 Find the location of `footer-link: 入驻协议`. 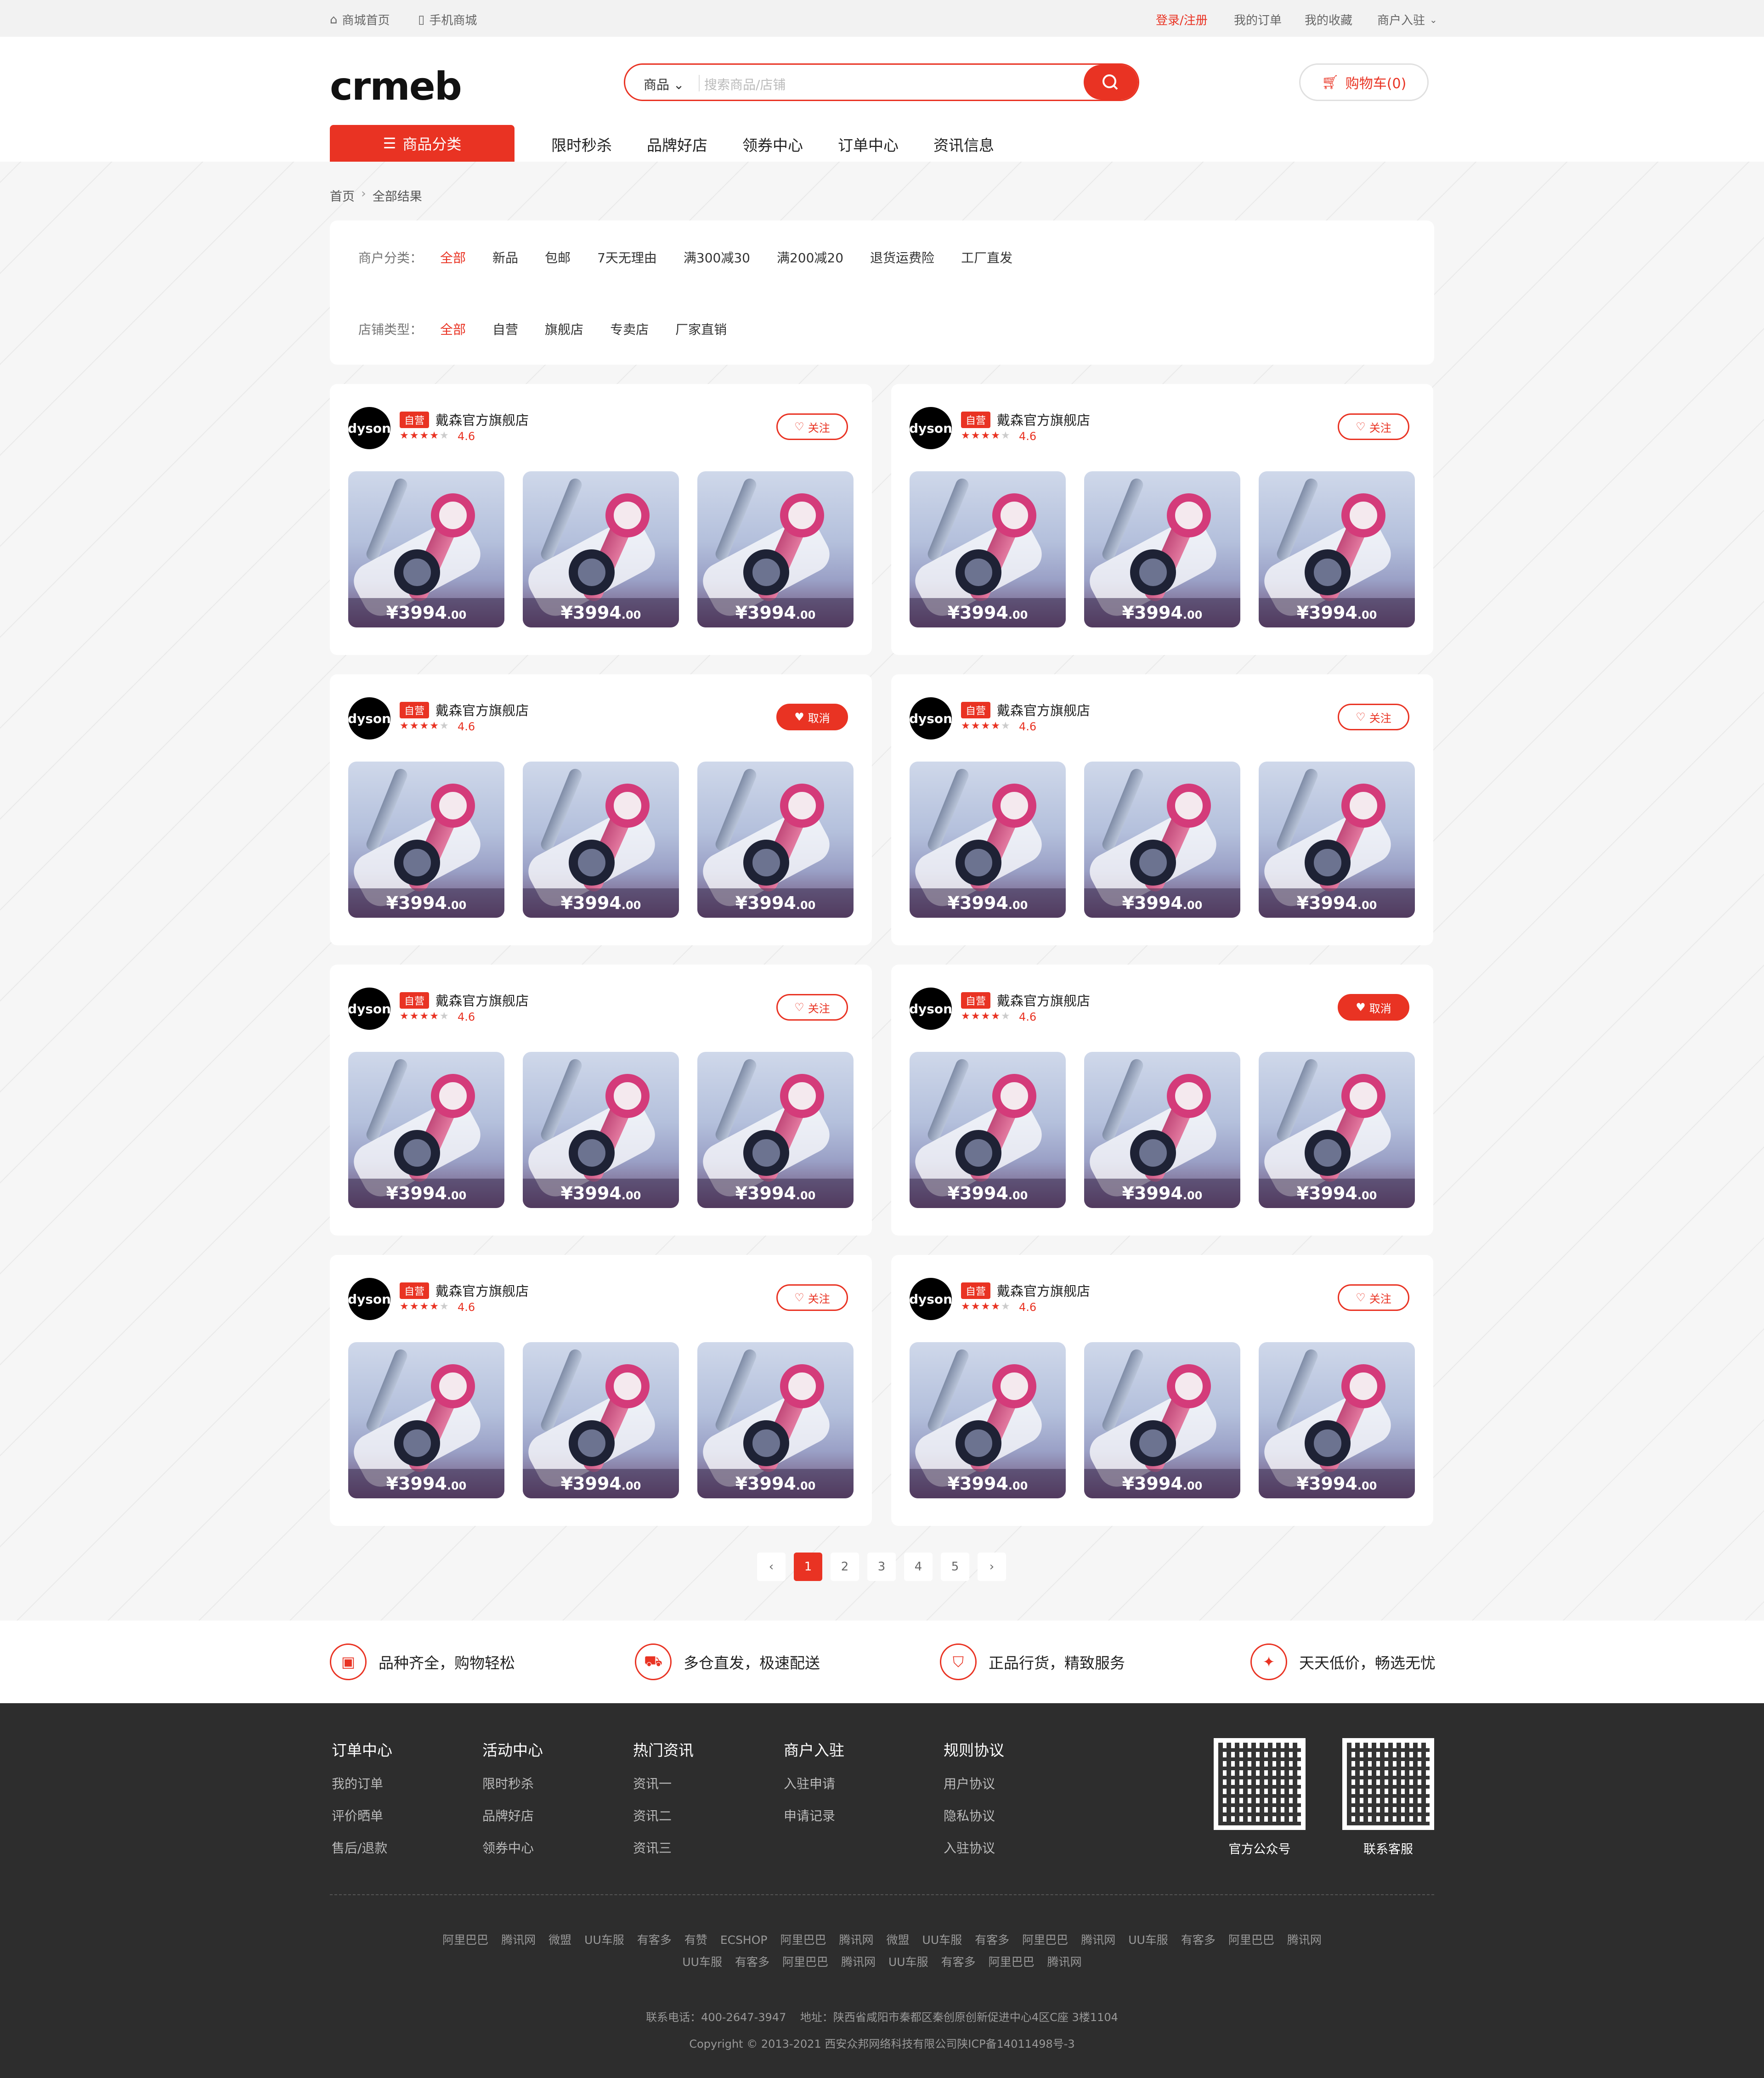

footer-link: 入驻协议 is located at coordinates (974, 1847).